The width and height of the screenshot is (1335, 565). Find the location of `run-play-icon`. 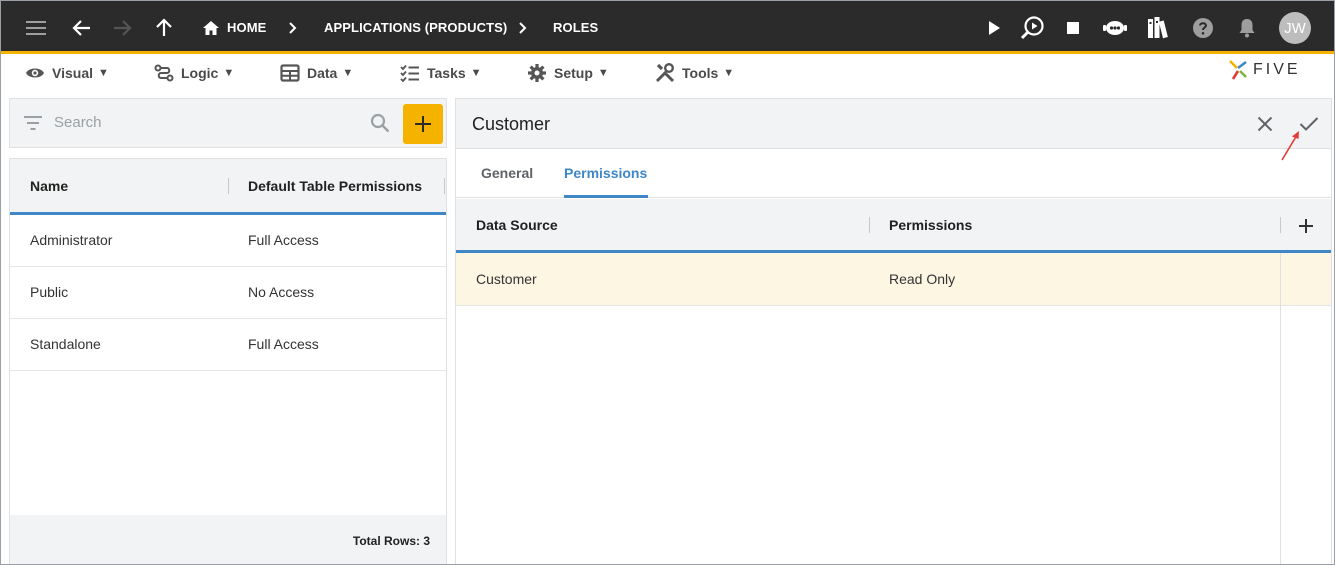

run-play-icon is located at coordinates (994, 27).